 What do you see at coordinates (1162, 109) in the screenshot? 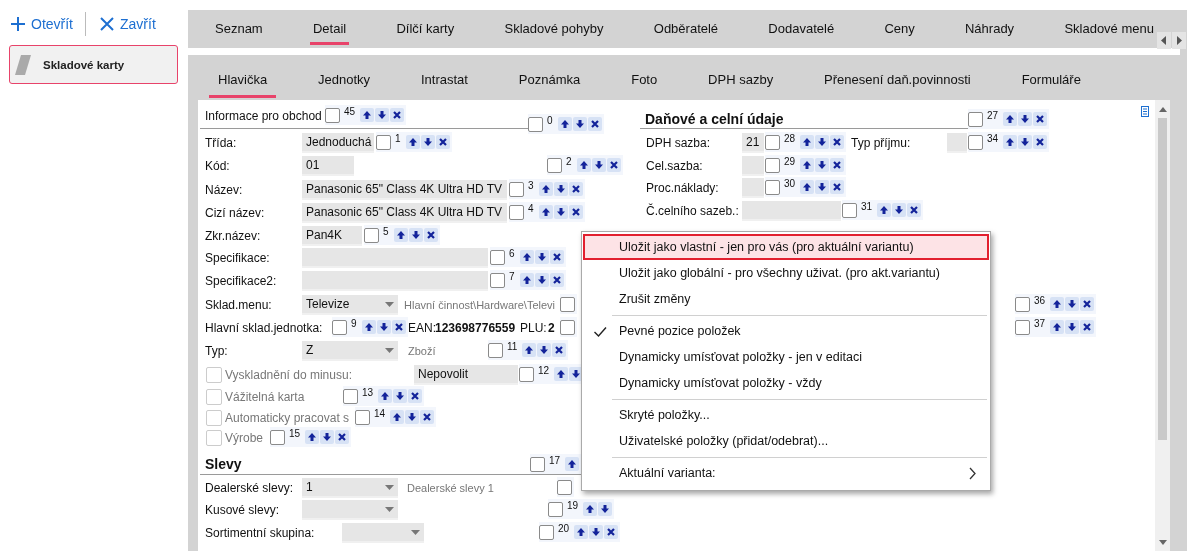
I see `scroll-up-icon` at bounding box center [1162, 109].